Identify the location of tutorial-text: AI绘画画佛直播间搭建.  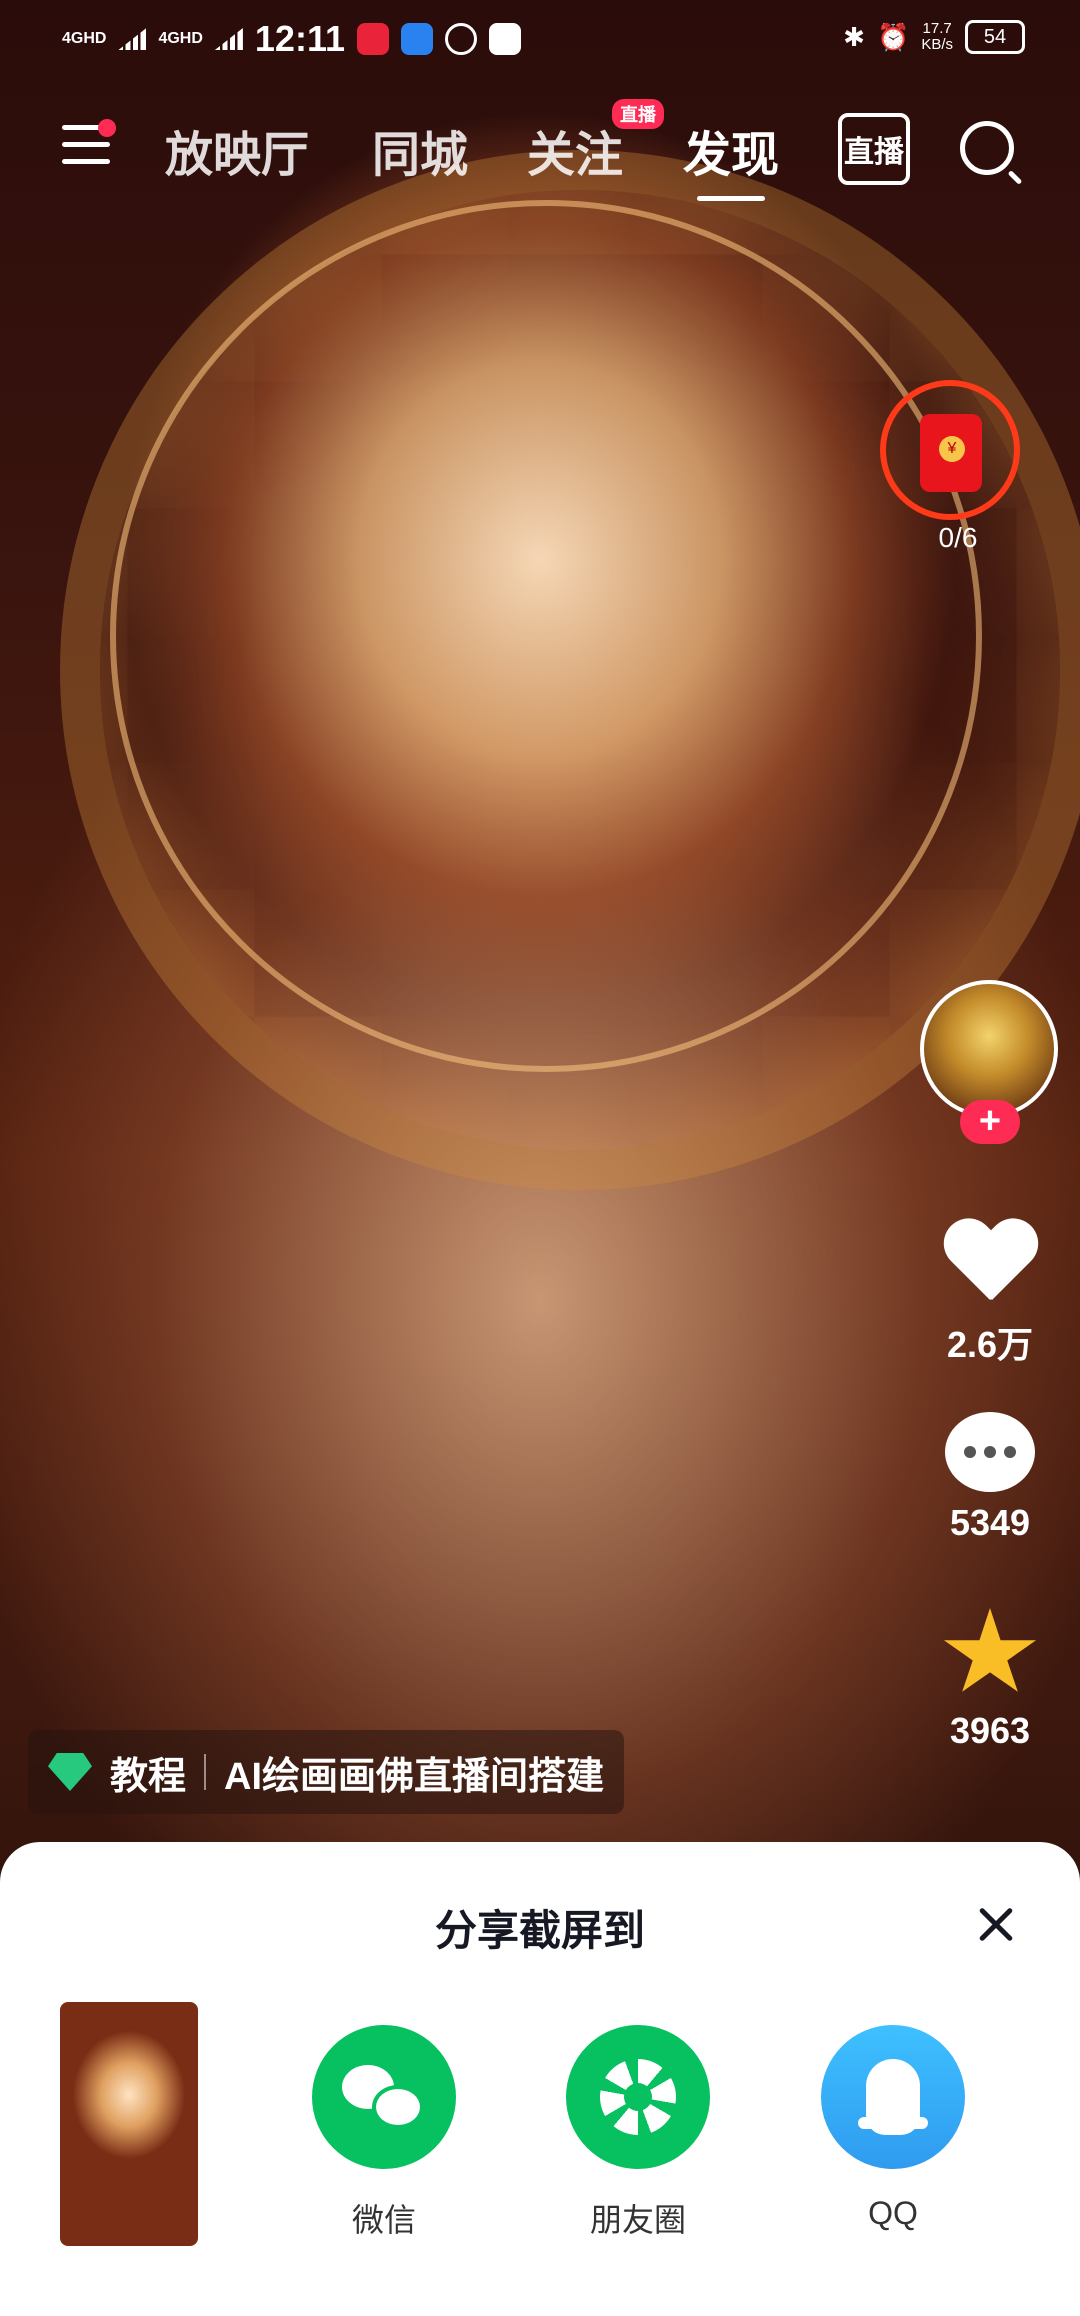
(414, 1776).